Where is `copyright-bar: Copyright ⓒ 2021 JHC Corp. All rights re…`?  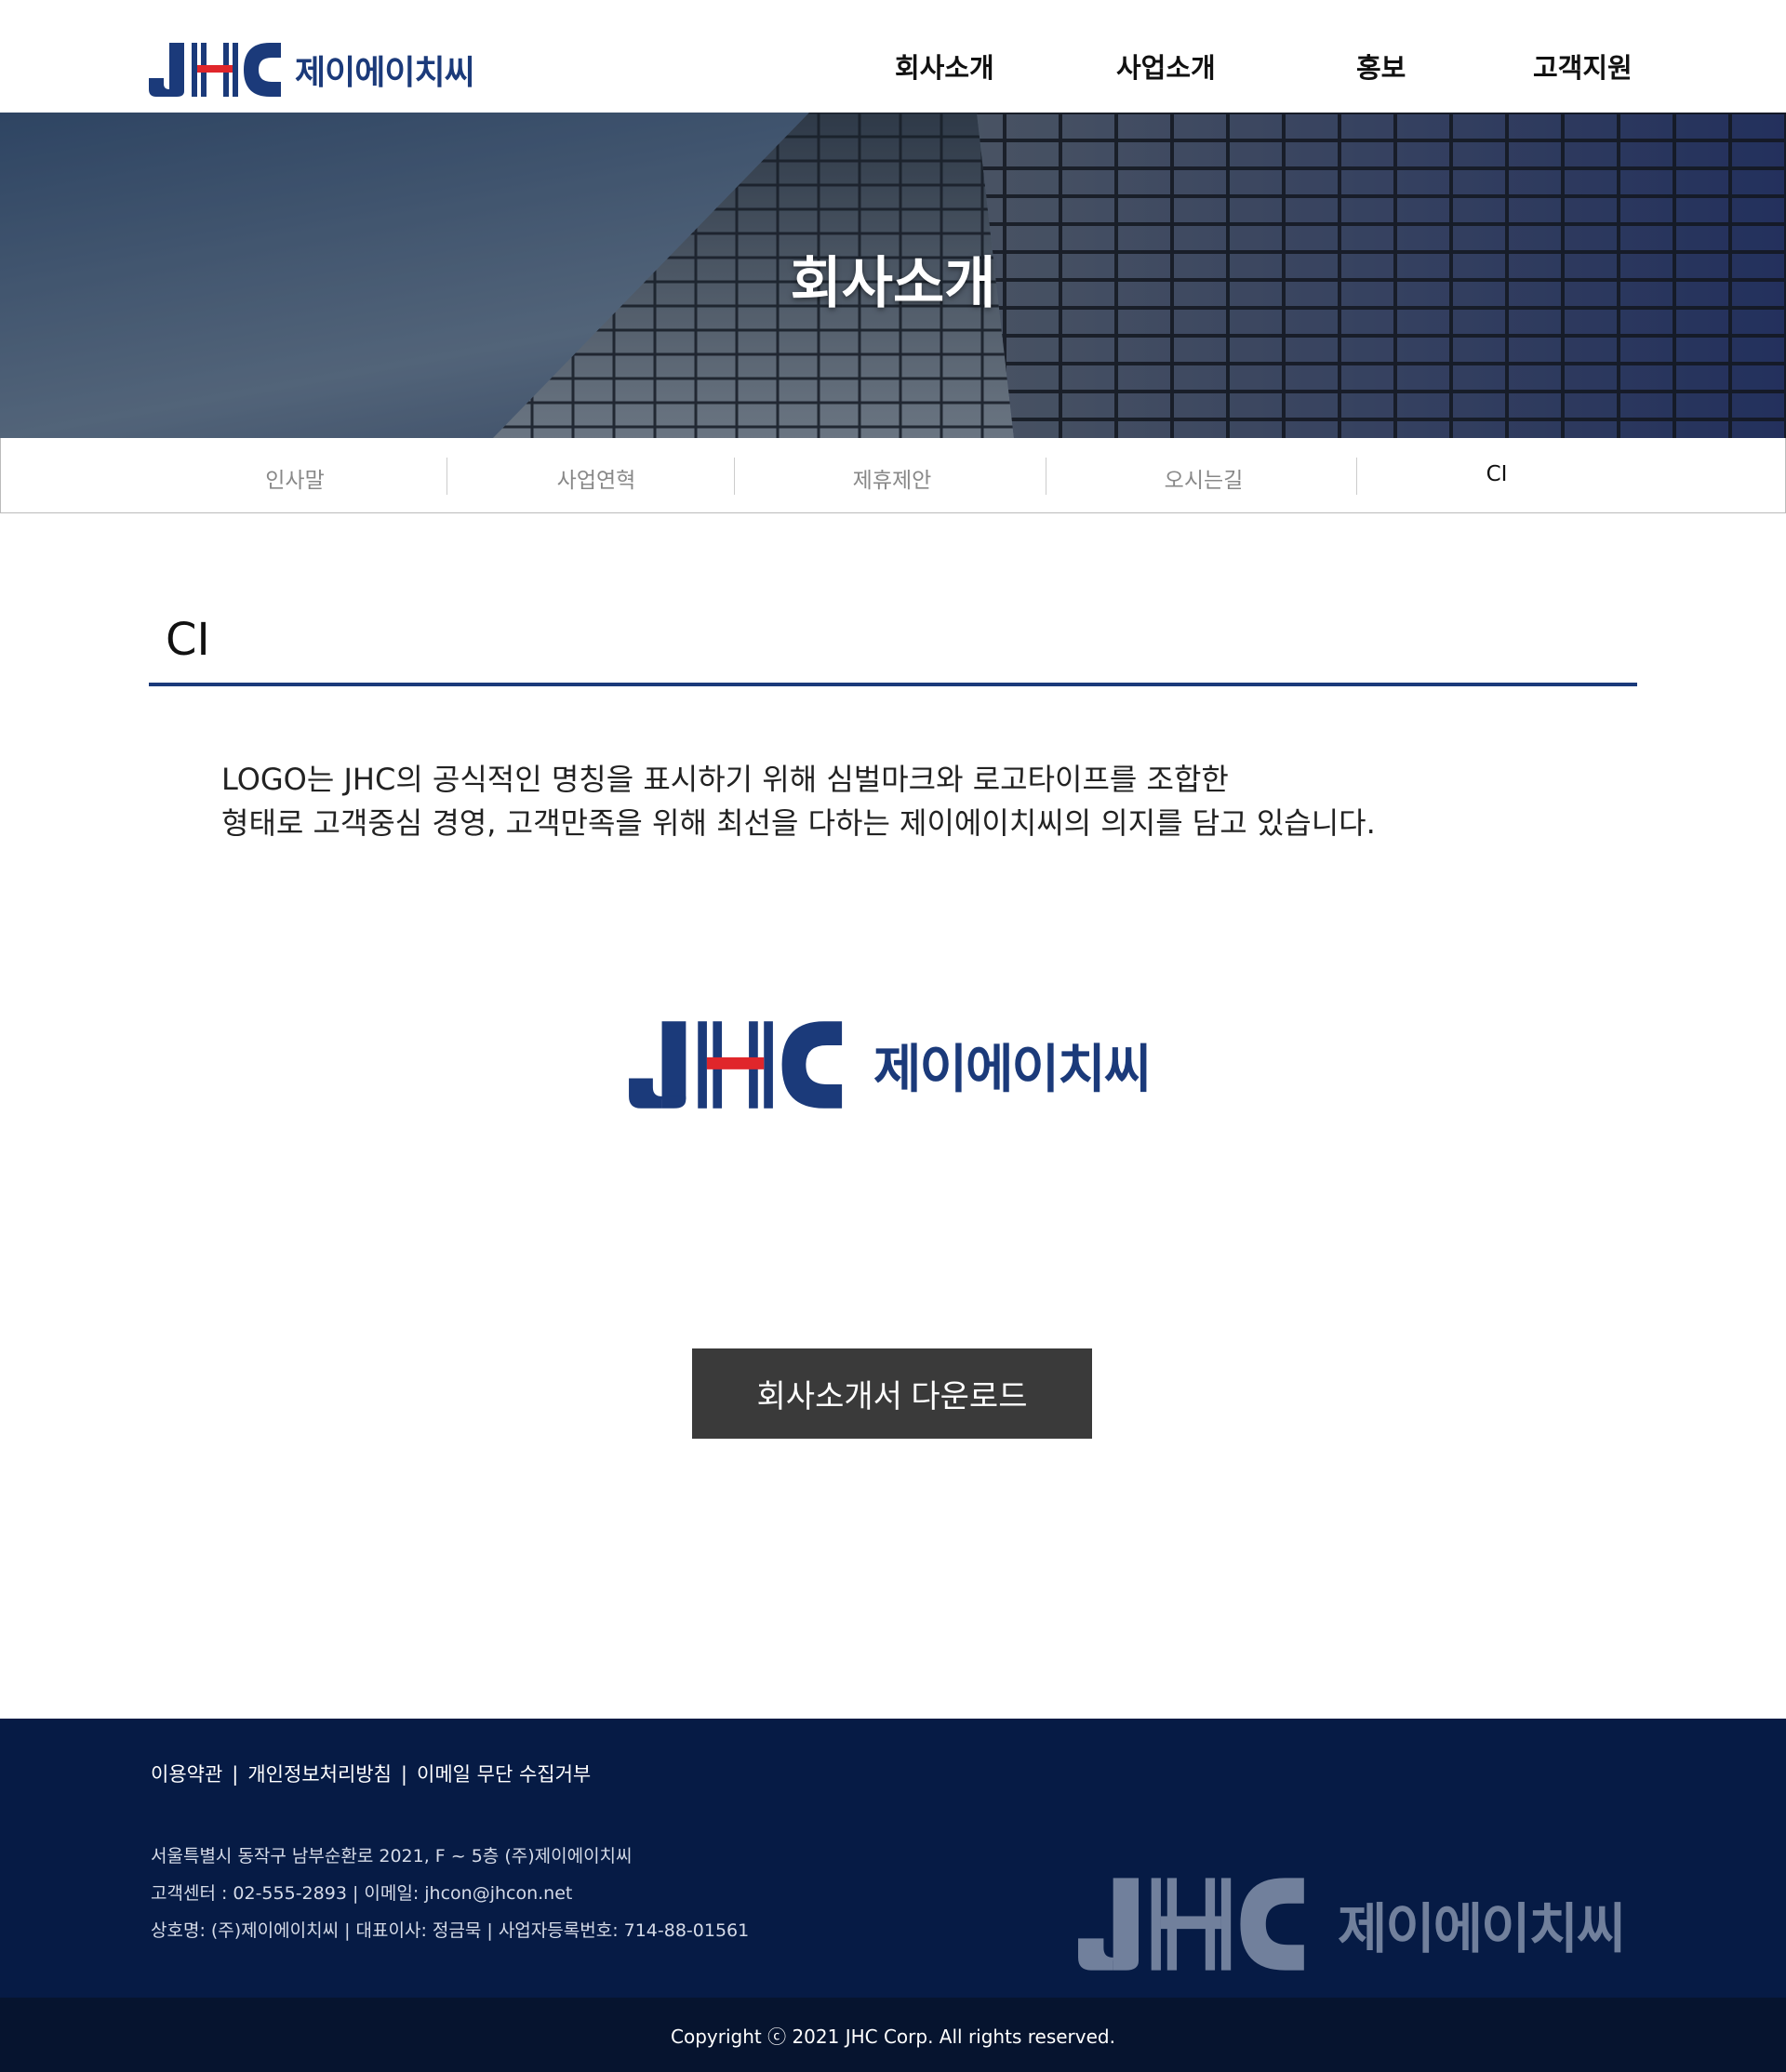
copyright-bar: Copyright ⓒ 2021 JHC Corp. All rights re… is located at coordinates (893, 2035).